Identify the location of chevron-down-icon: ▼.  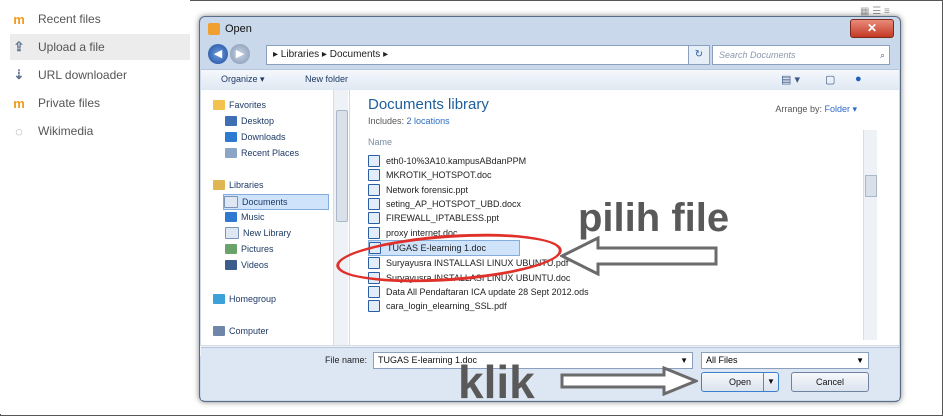
(860, 360).